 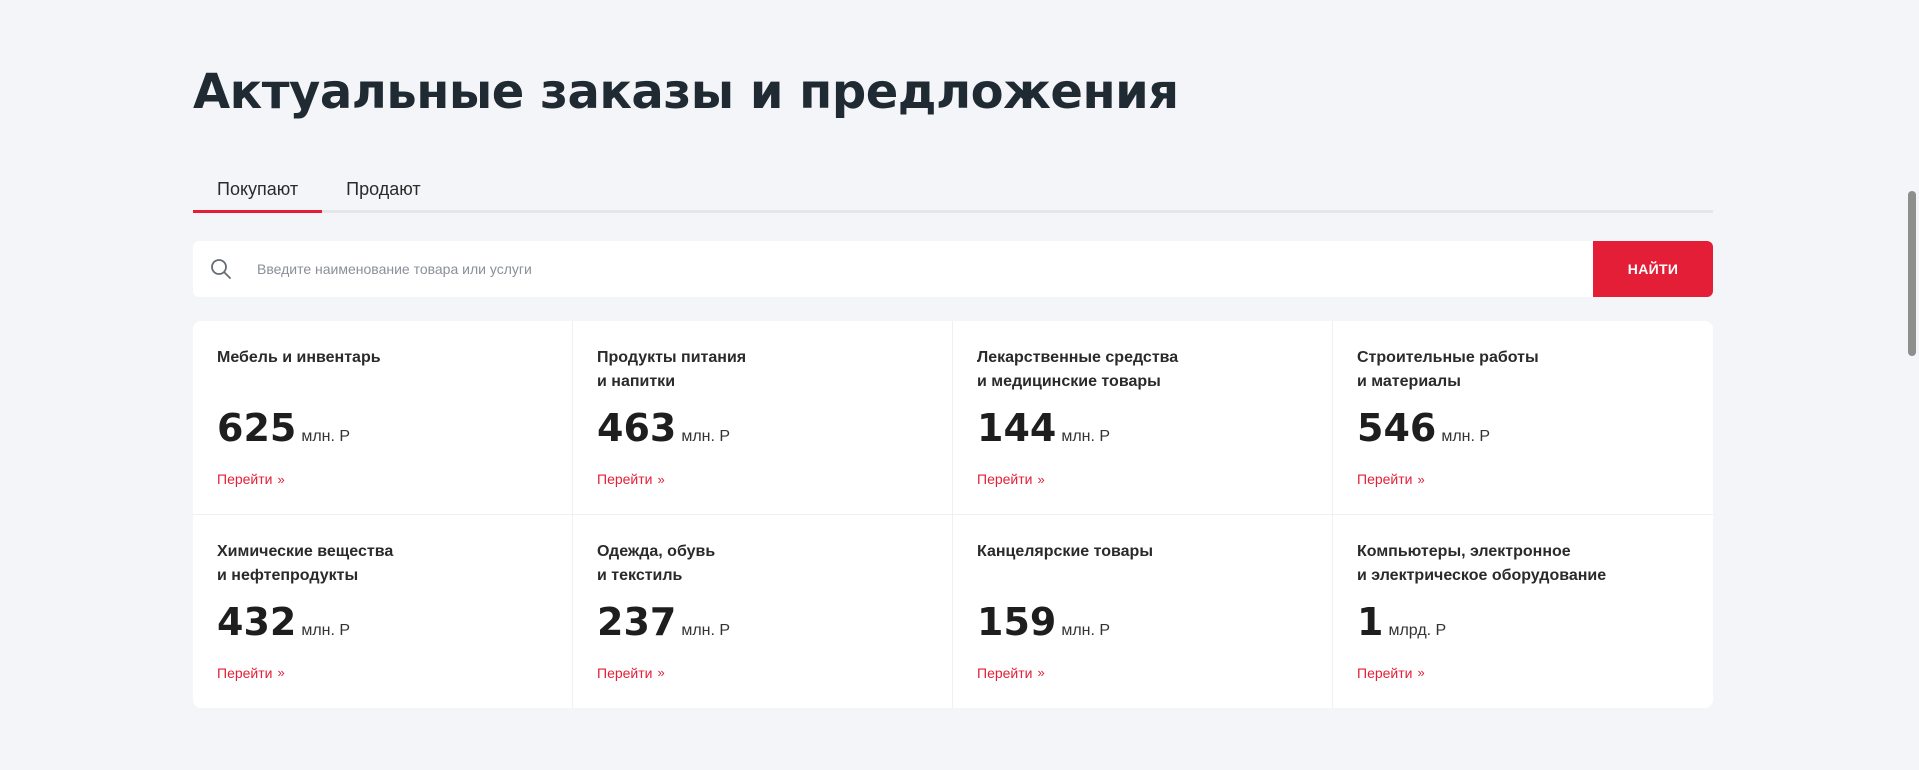 I want to click on amount-value: 159, so click(x=1017, y=621).